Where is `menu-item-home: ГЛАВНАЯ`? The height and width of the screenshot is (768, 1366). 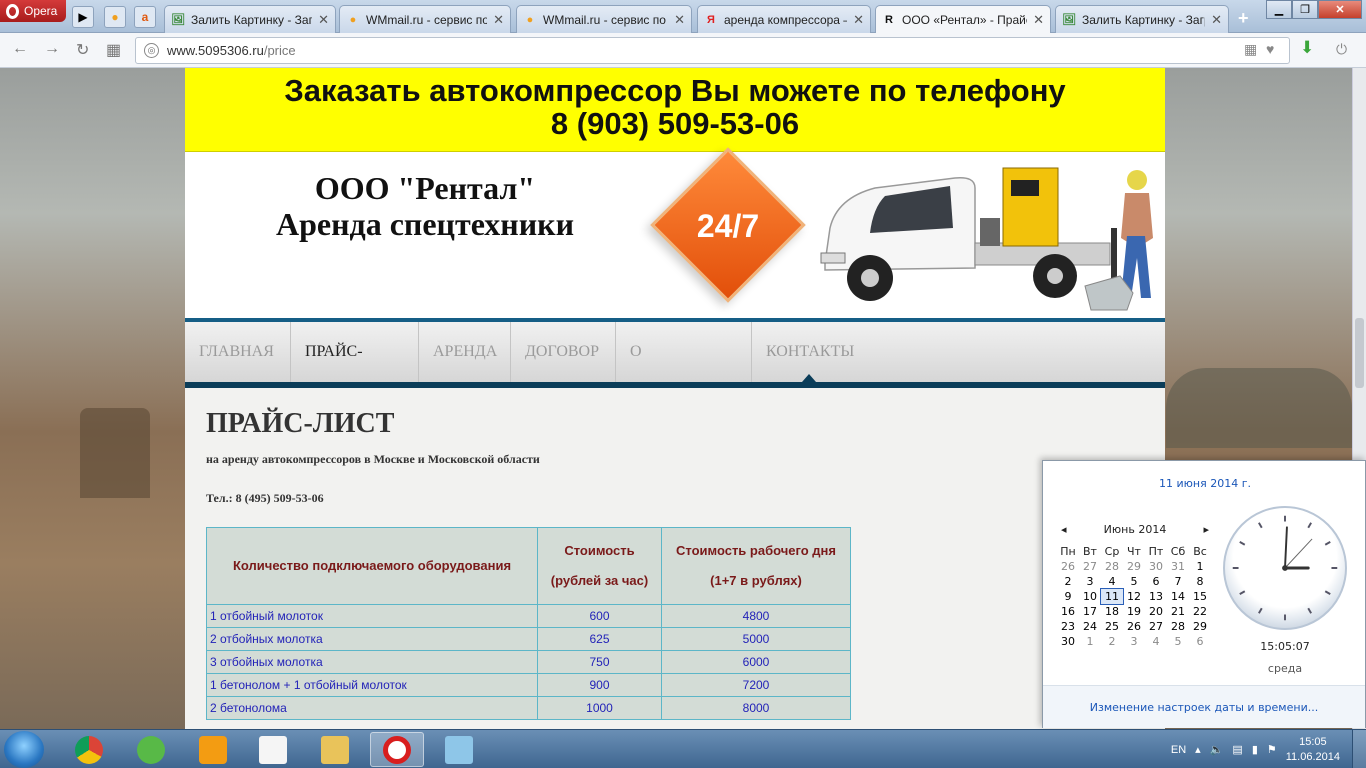 menu-item-home: ГЛАВНАЯ is located at coordinates (238, 352).